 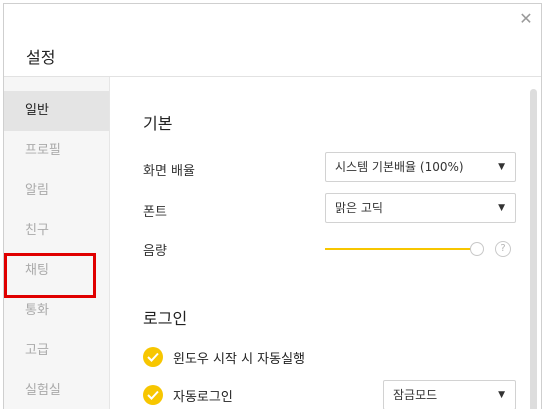 What do you see at coordinates (41, 57) in the screenshot?
I see `window-title: 설정` at bounding box center [41, 57].